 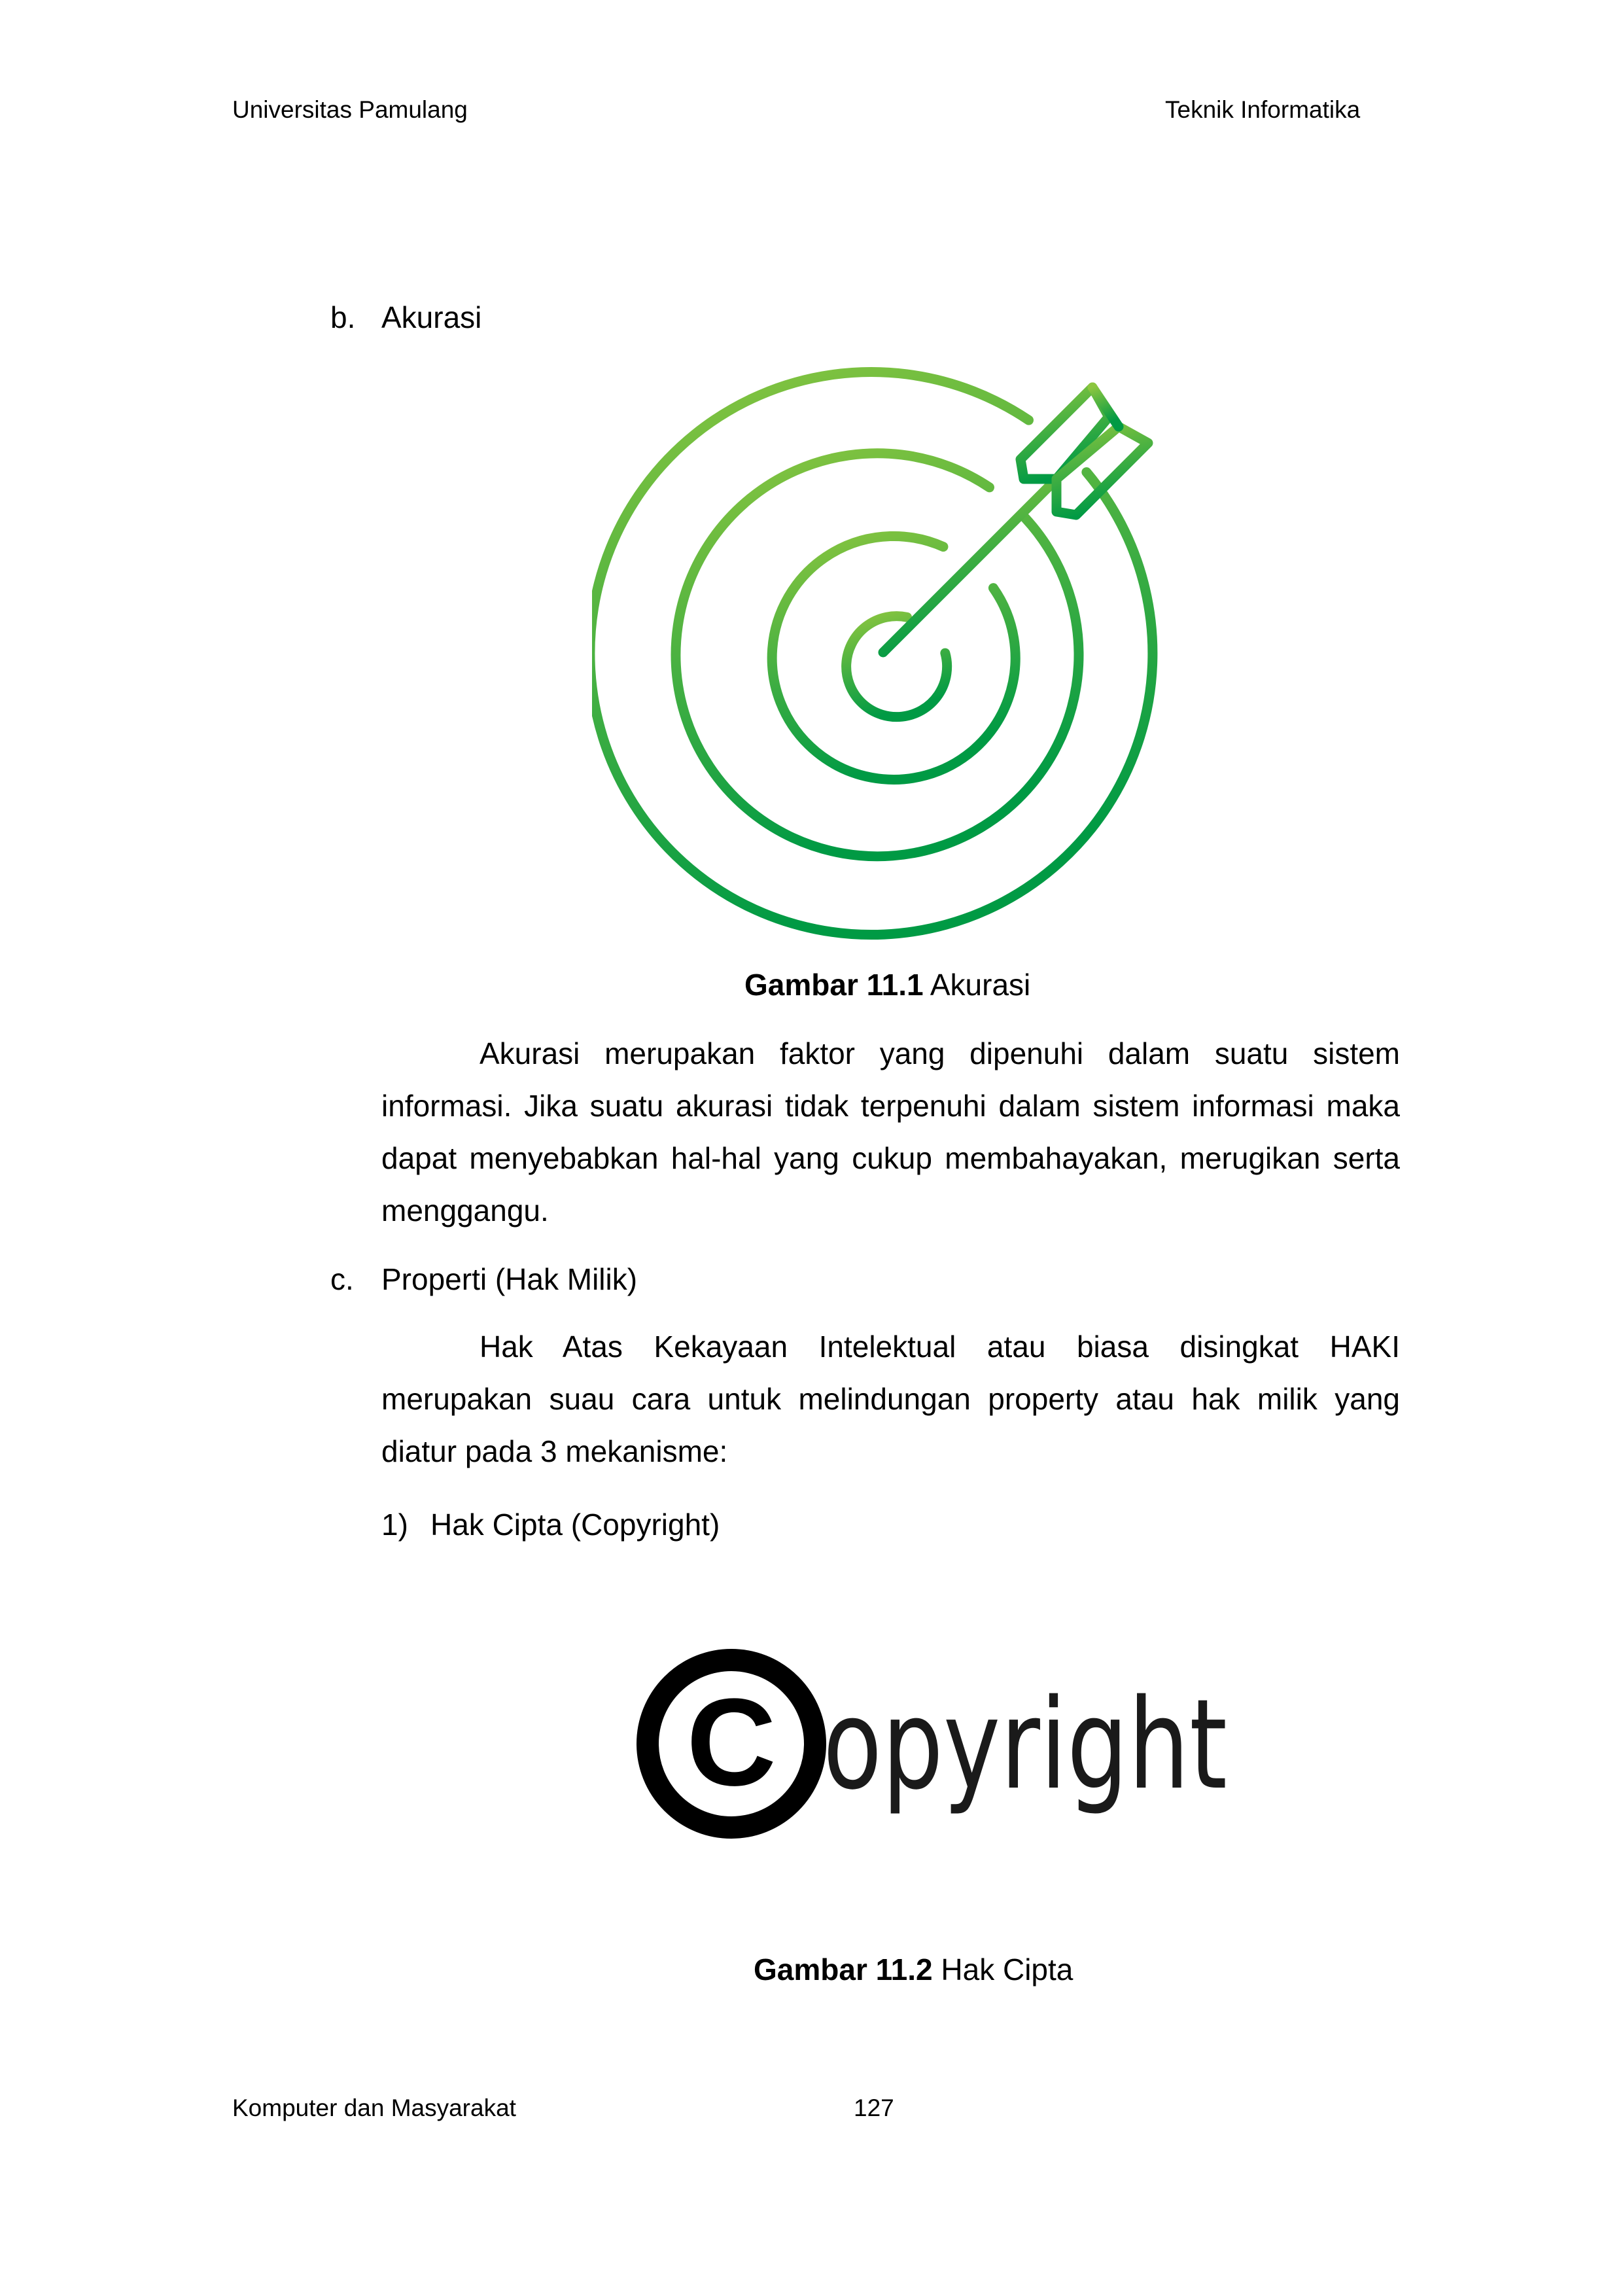 I want to click on arrow-shaft, so click(x=970, y=566).